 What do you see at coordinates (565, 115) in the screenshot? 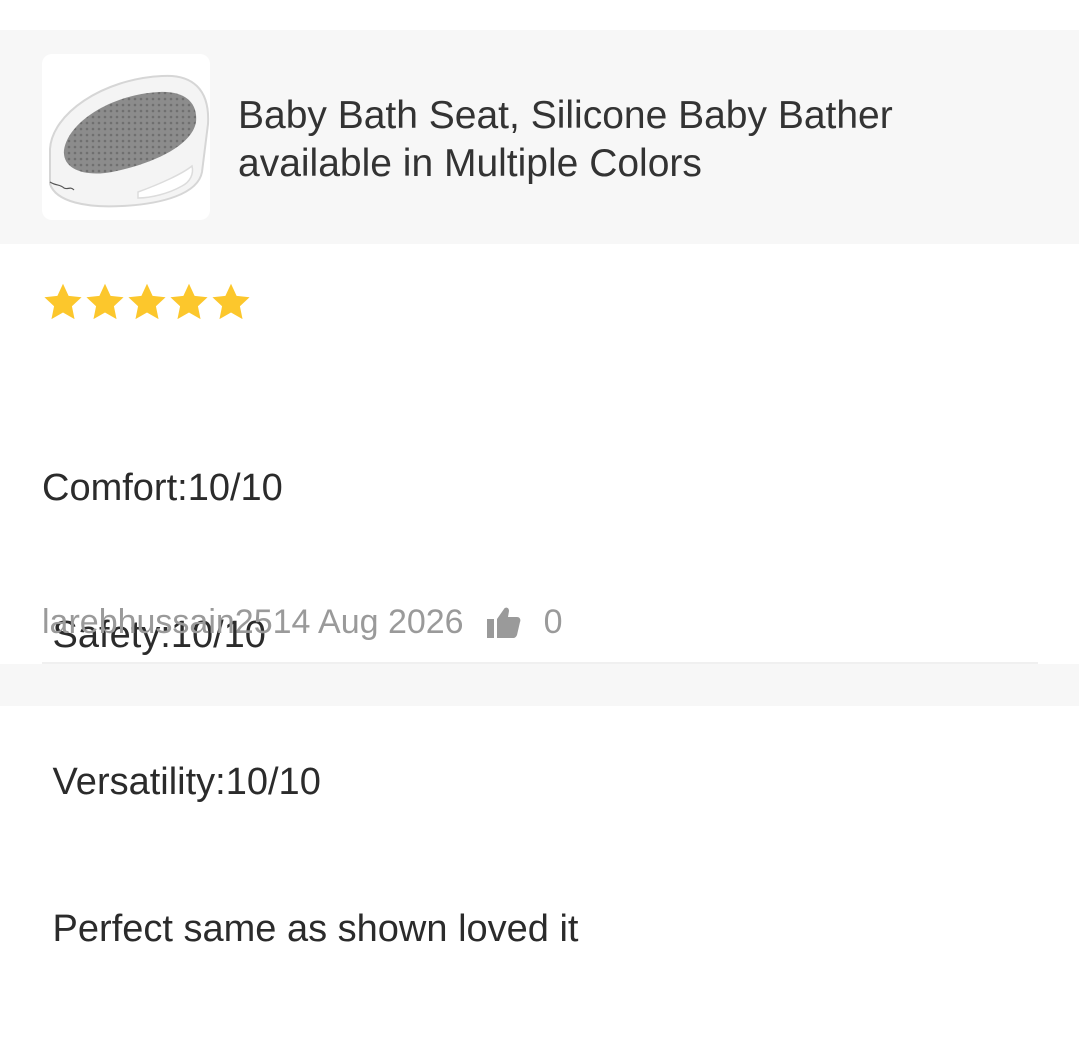
I see `product-title-line-1: Baby Bath Seat, Silicone Baby Bather` at bounding box center [565, 115].